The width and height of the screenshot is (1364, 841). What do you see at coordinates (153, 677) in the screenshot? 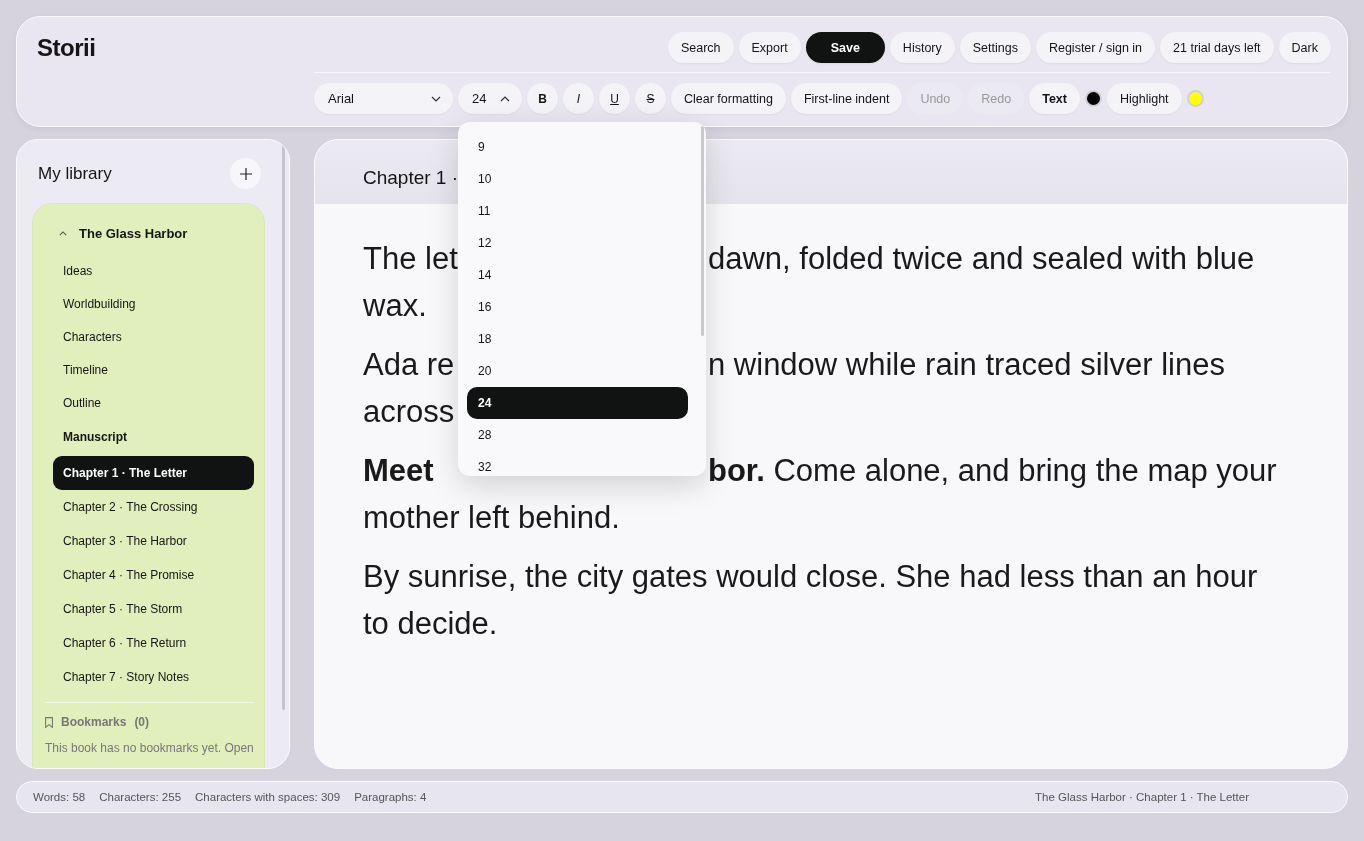
I see `chapter-item: Chapter 7 · Story Notes` at bounding box center [153, 677].